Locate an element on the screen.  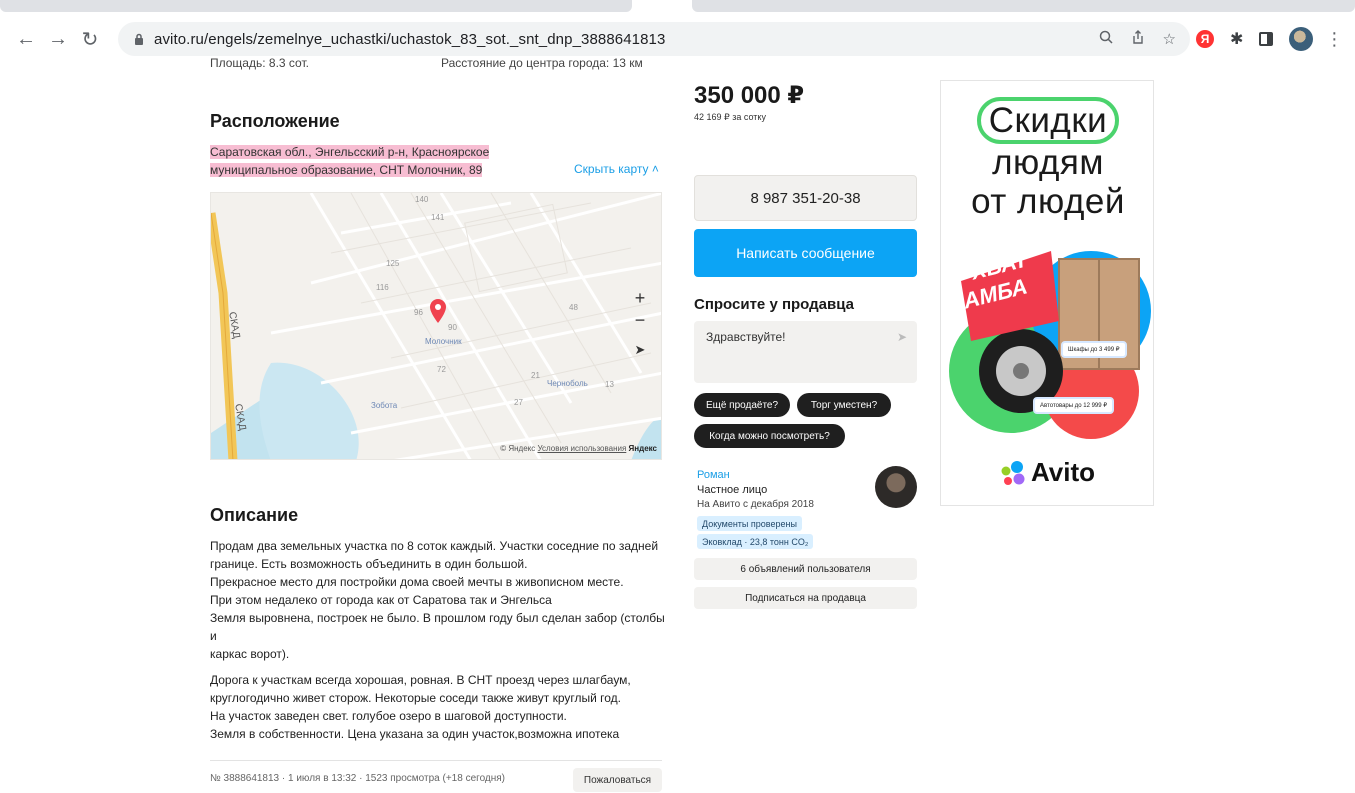
documents-verified-badge: Документы проверены is located at coordinates (749, 523).